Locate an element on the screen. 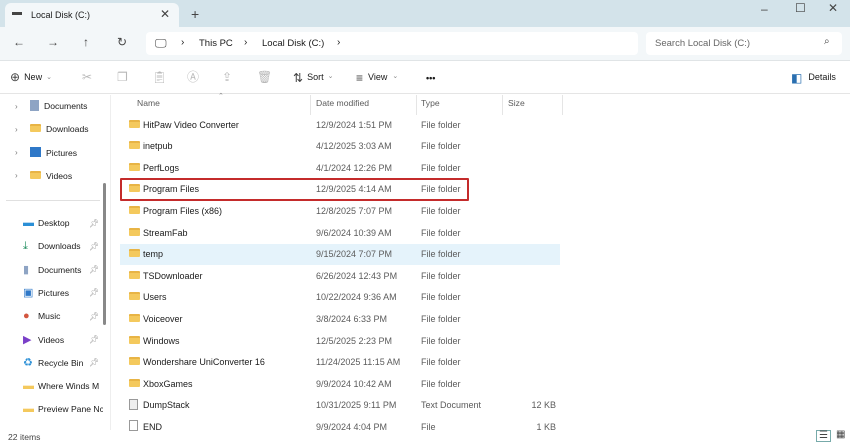  file-name: Program Files (x86) is located at coordinates (183, 210).